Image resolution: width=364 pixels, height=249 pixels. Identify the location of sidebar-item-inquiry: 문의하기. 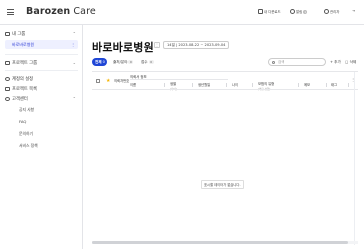
(26, 134).